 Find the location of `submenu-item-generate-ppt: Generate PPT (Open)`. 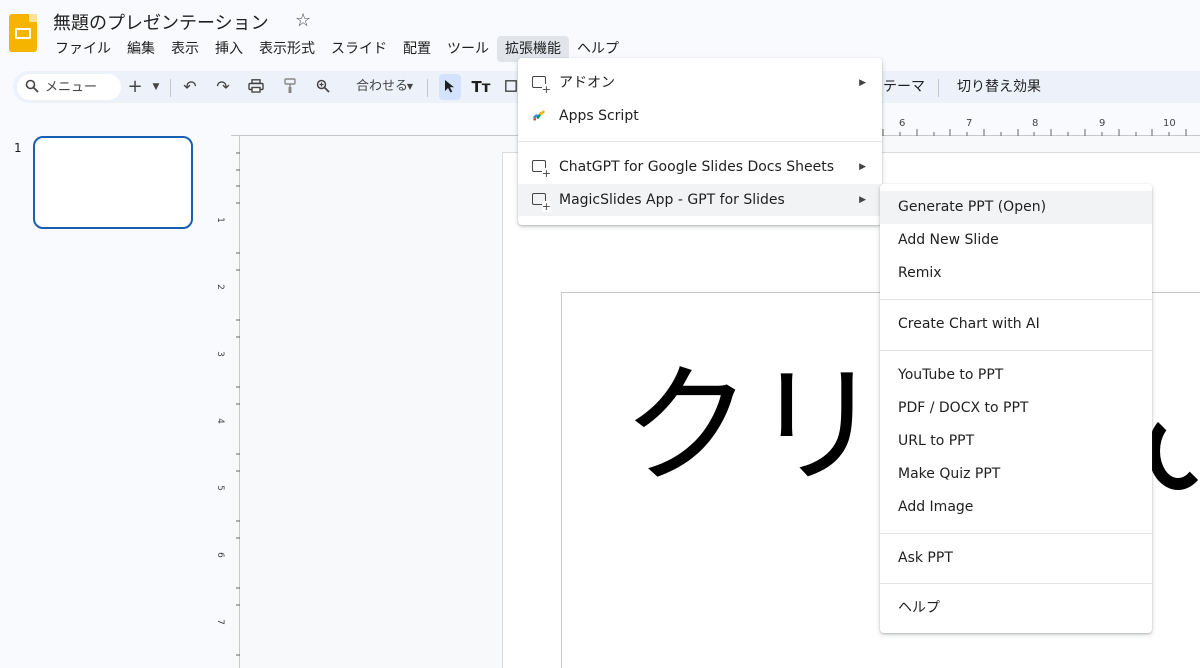

submenu-item-generate-ppt: Generate PPT (Open) is located at coordinates (1016, 207).